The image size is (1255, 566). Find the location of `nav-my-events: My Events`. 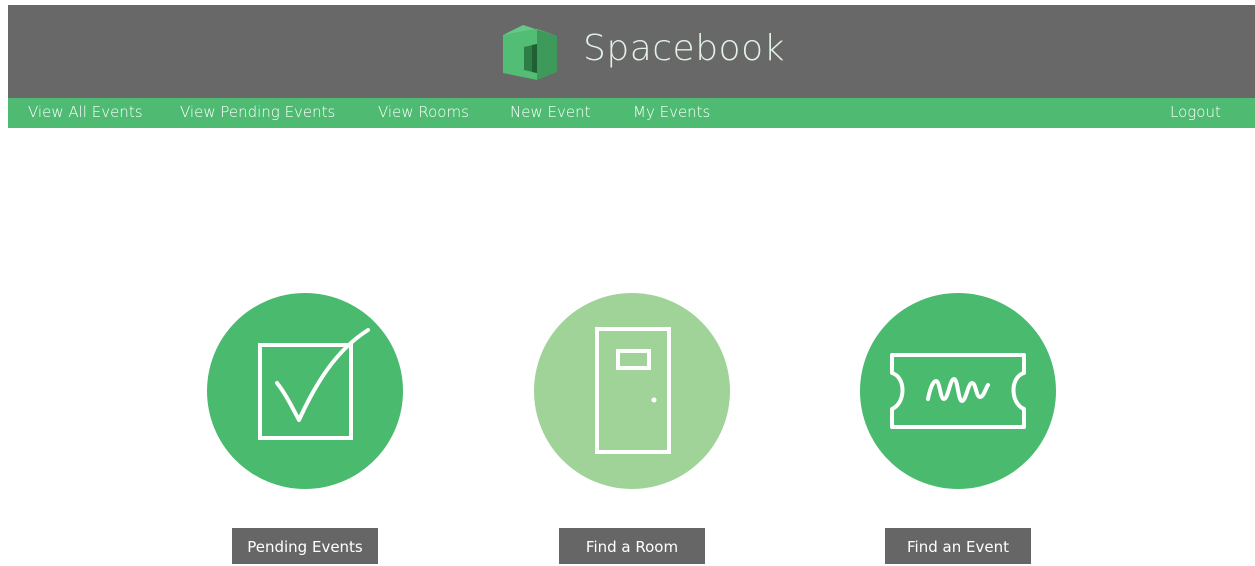

nav-my-events: My Events is located at coordinates (671, 113).